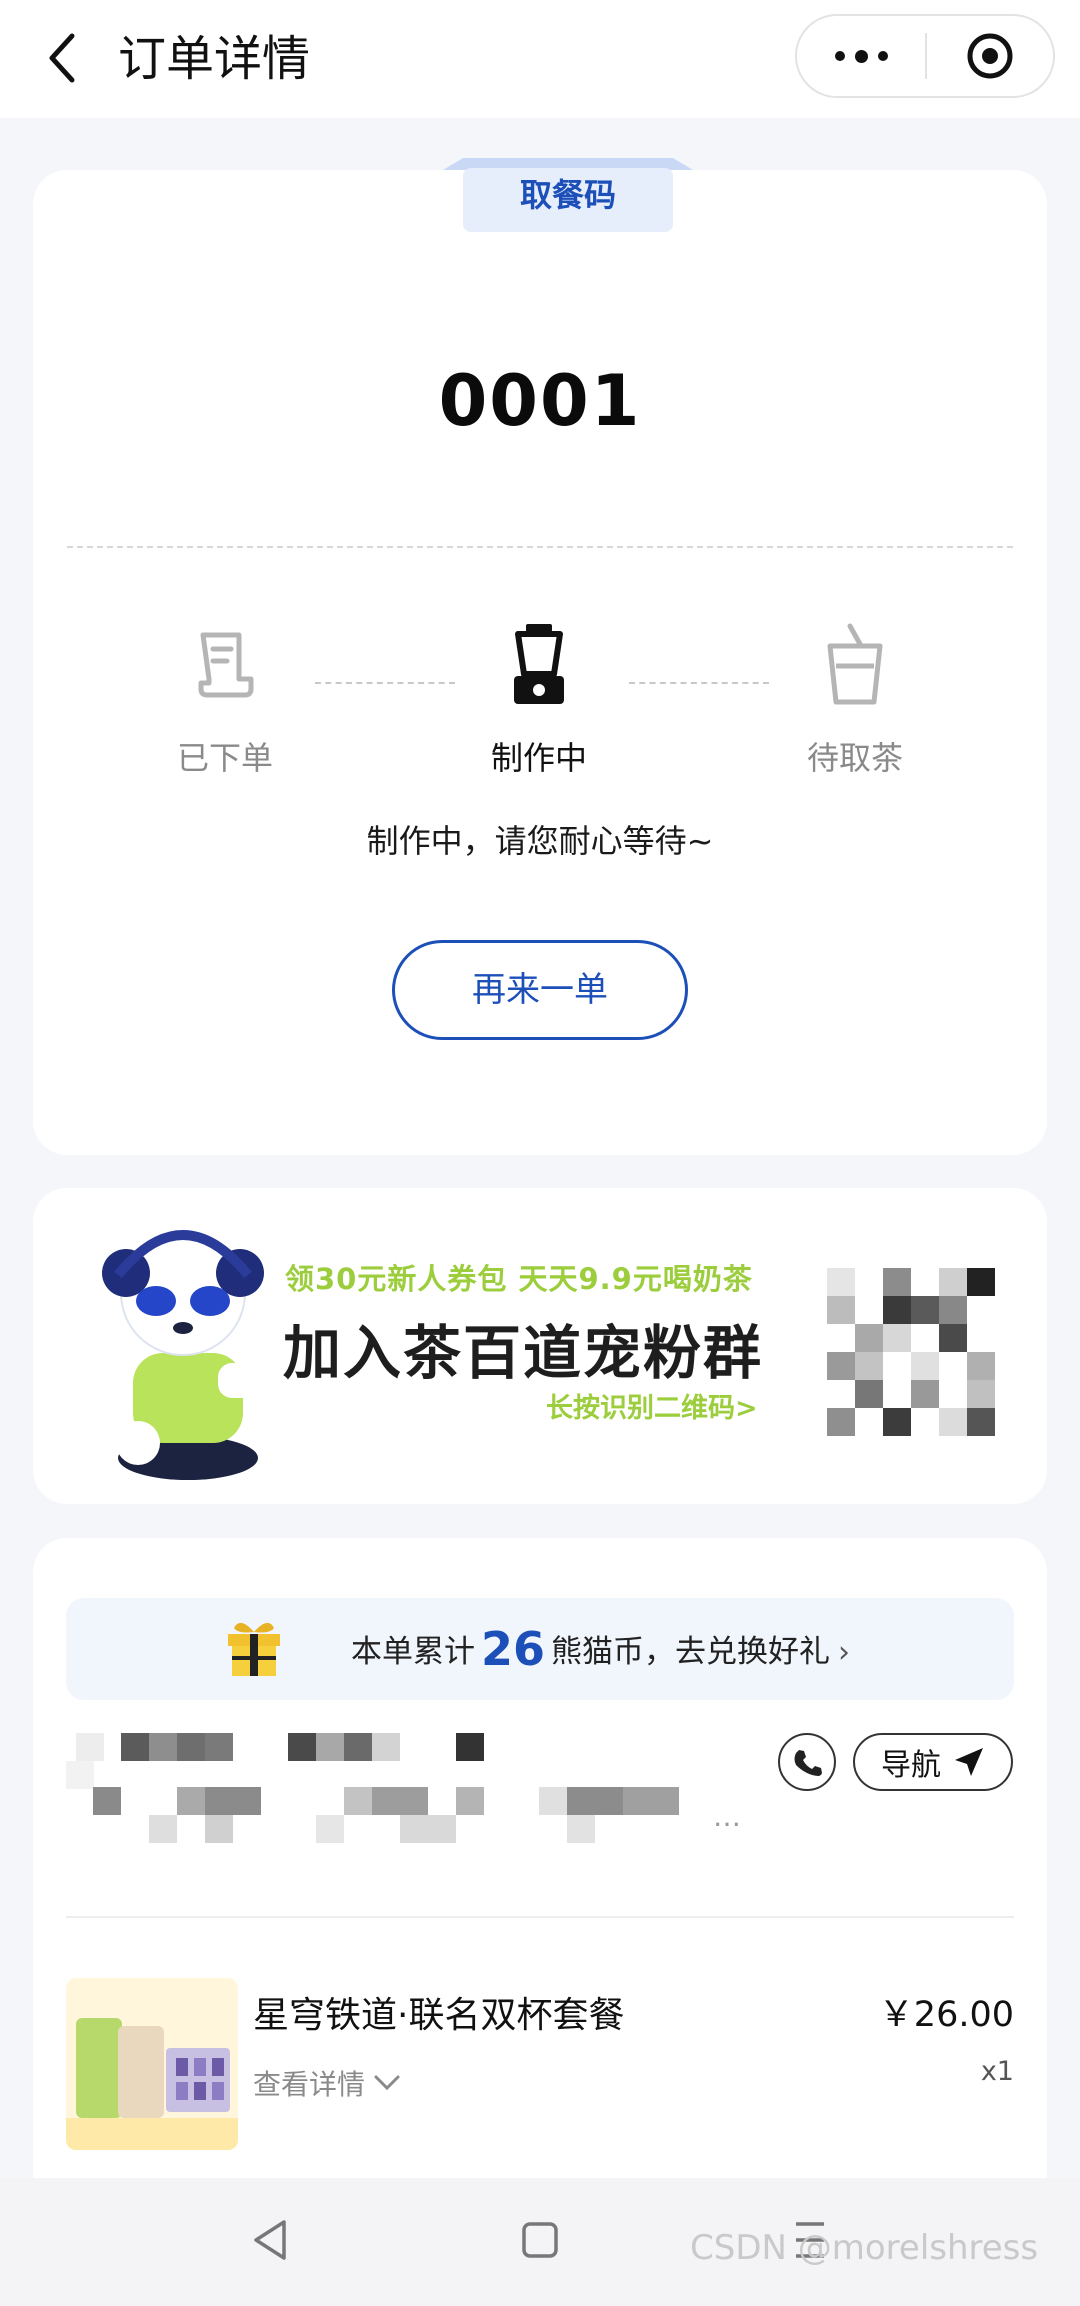 This screenshot has width=1080, height=2306. What do you see at coordinates (911, 1765) in the screenshot?
I see `navigate-label: 导航` at bounding box center [911, 1765].